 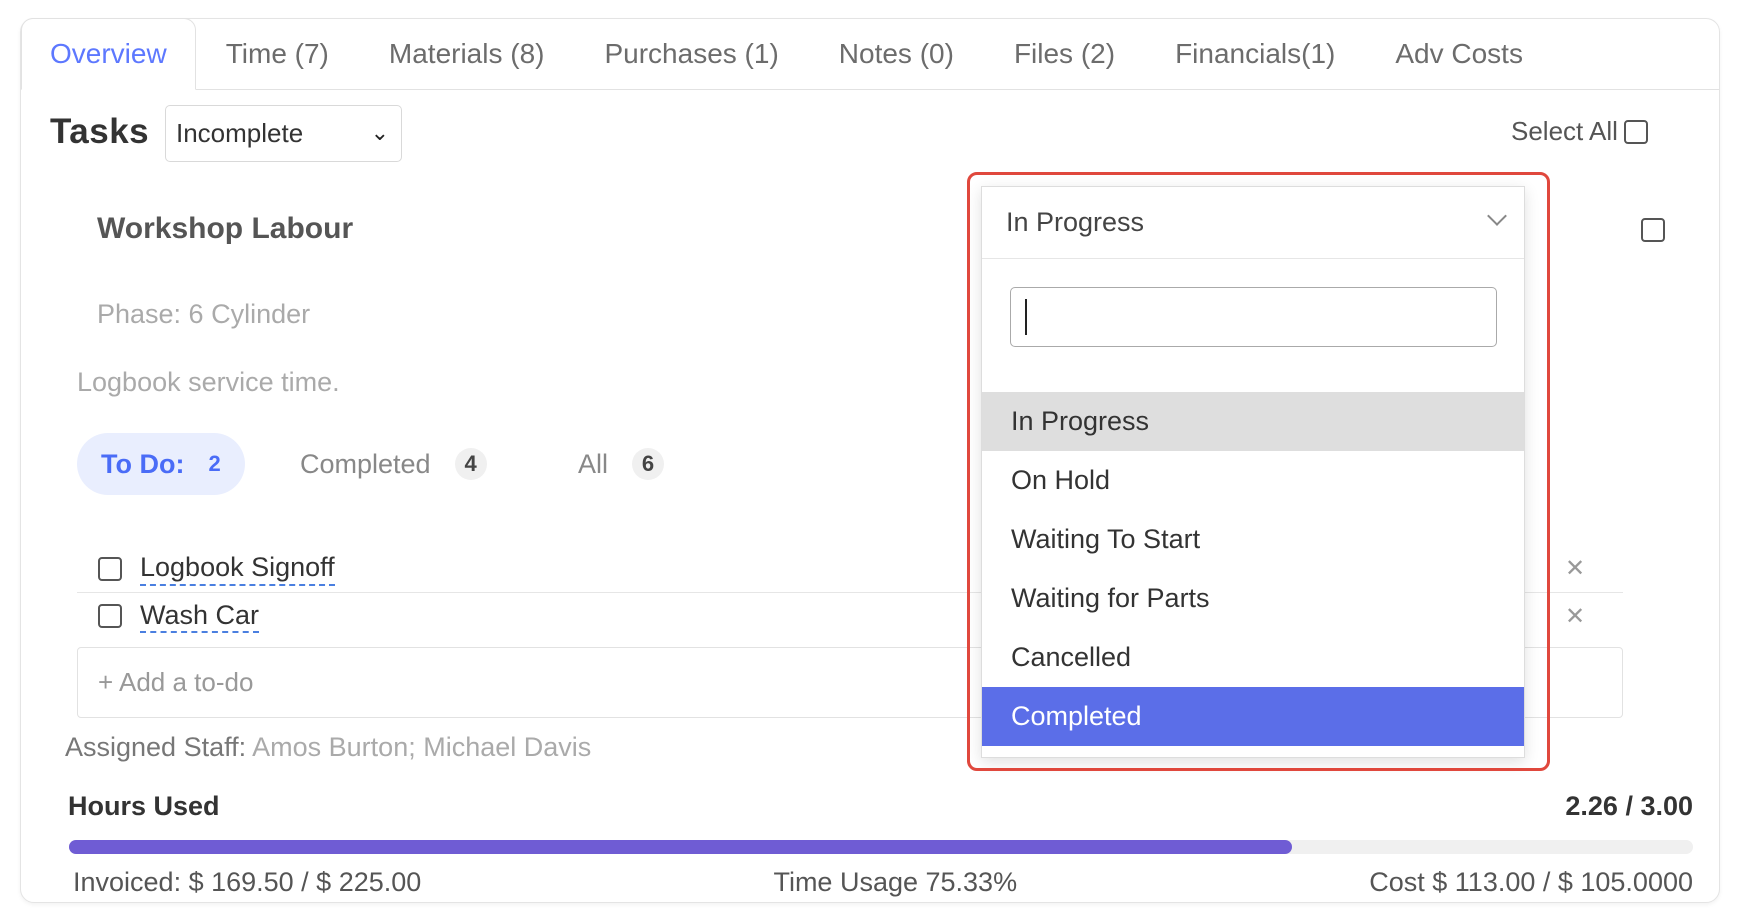 I want to click on tab-overview: Overview, so click(x=108, y=54).